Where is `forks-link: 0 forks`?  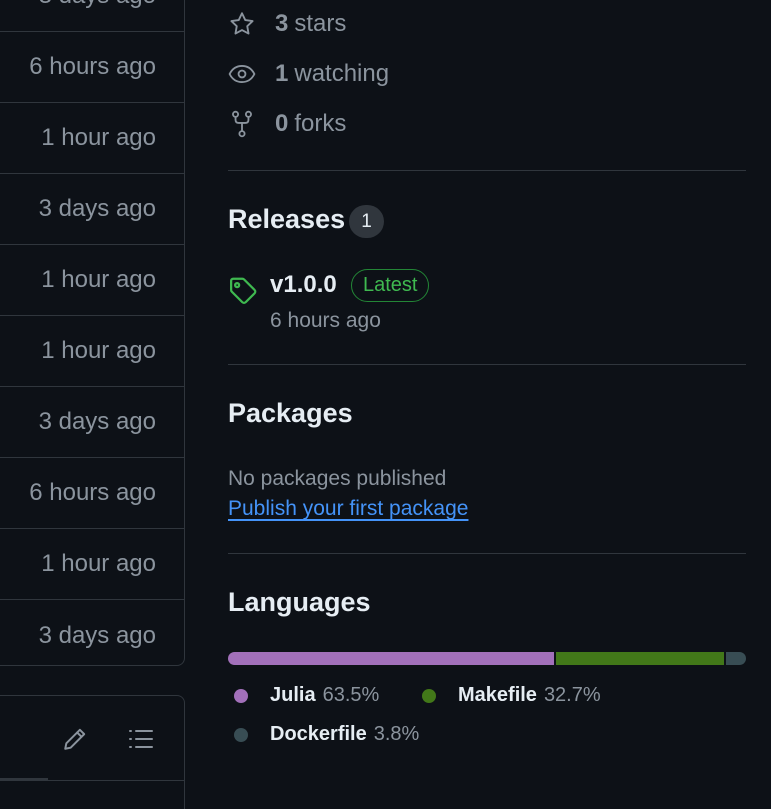 forks-link: 0 forks is located at coordinates (287, 124).